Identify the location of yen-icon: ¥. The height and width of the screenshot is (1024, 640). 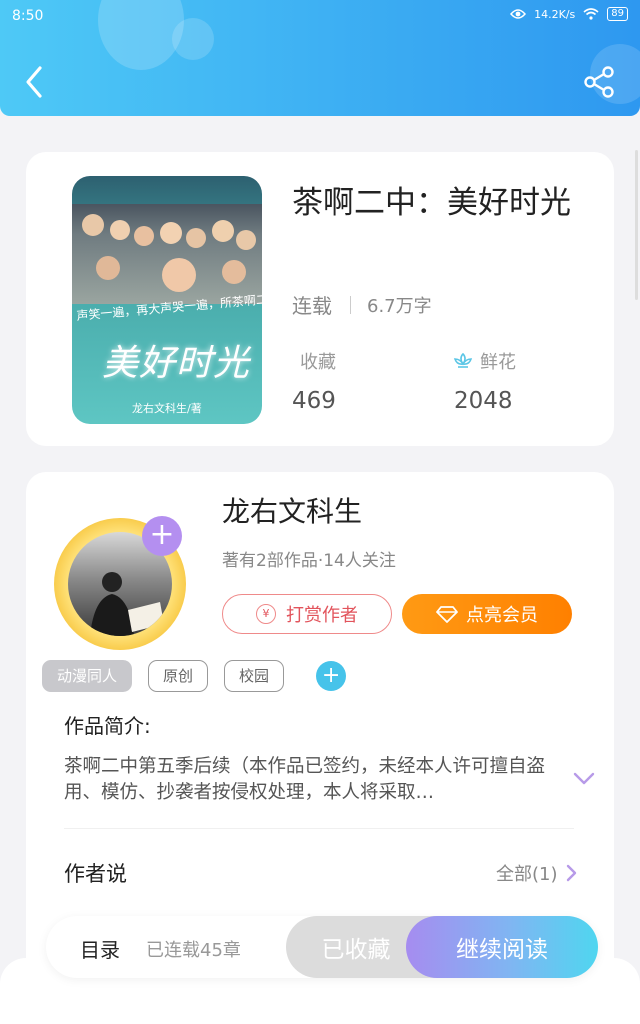
(266, 614).